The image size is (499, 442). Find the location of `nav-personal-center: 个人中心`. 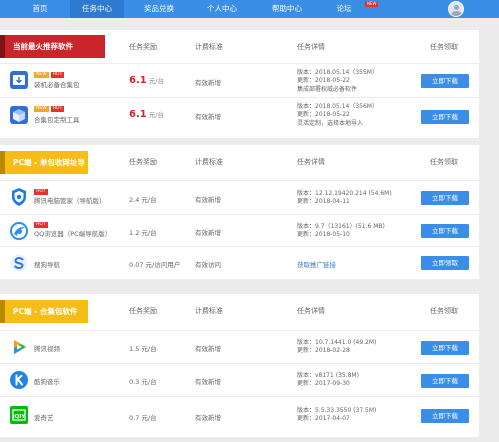

nav-personal-center: 个人中心 is located at coordinates (222, 9).